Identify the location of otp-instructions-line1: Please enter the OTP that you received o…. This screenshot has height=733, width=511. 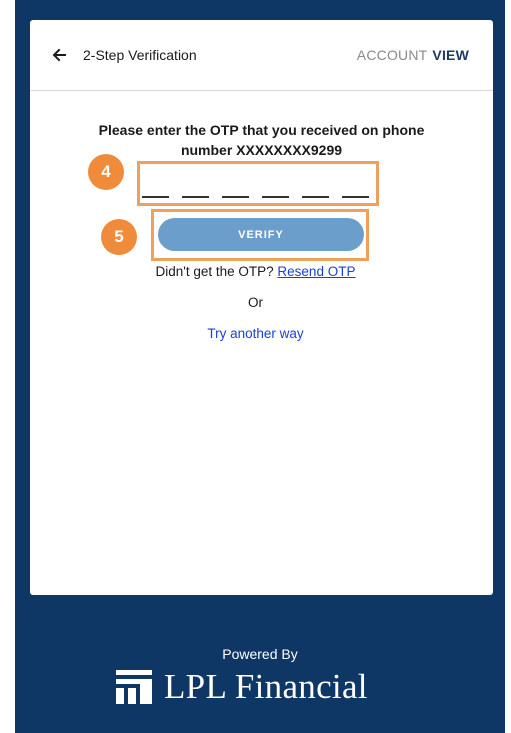
(261, 130).